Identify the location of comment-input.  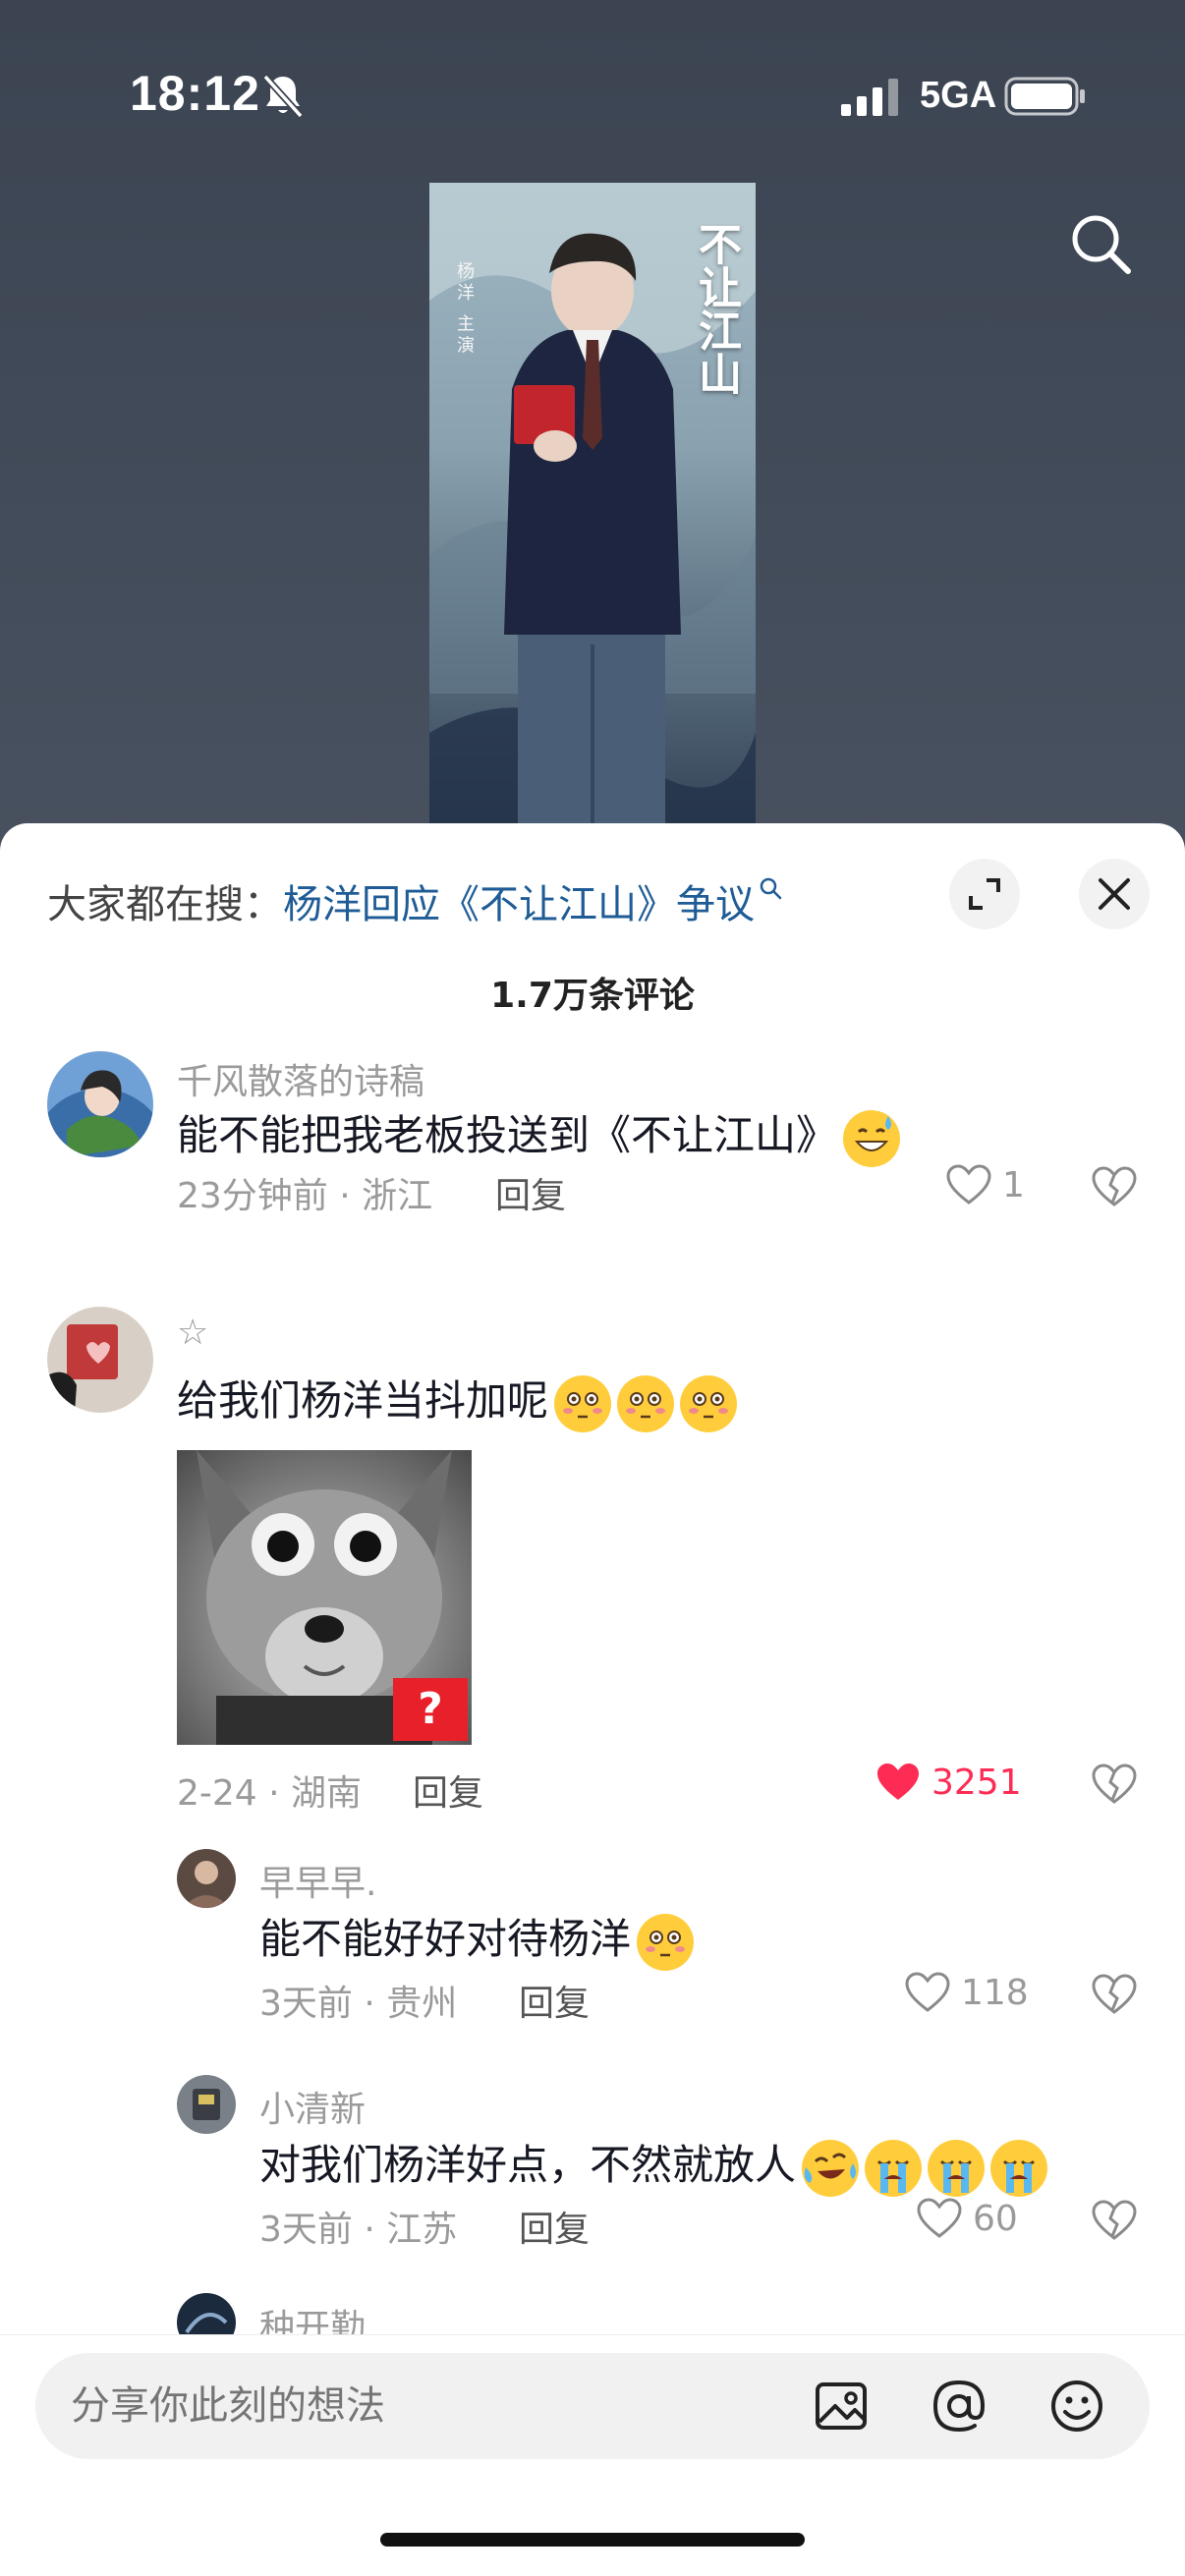
(445, 2406).